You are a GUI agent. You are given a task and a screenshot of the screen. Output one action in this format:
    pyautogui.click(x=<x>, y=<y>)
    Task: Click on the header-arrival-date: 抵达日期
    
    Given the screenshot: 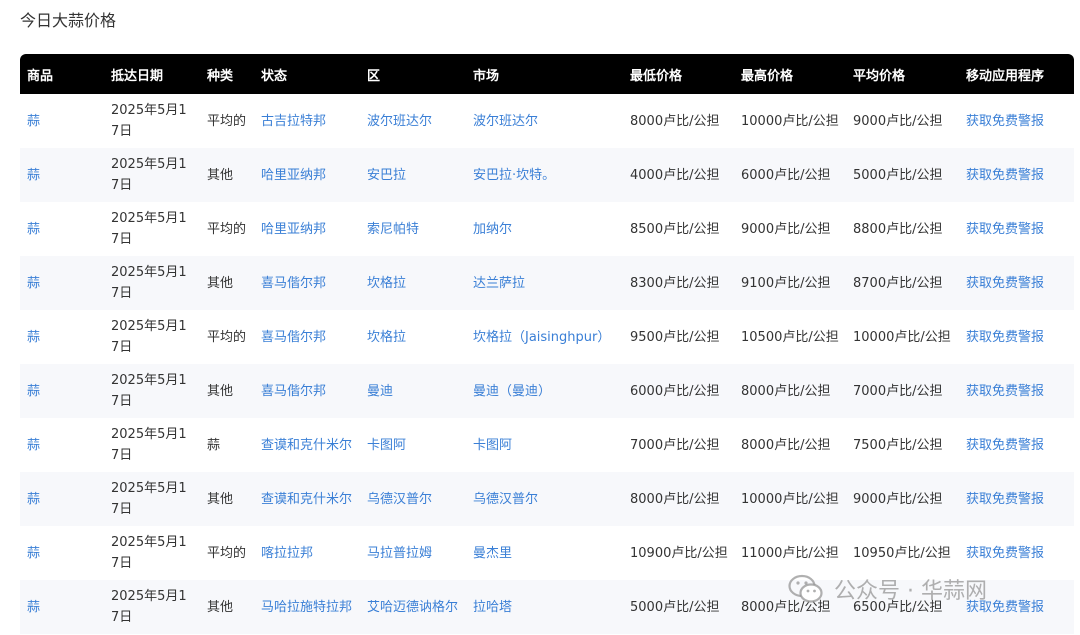 What is the action you would take?
    pyautogui.click(x=137, y=76)
    